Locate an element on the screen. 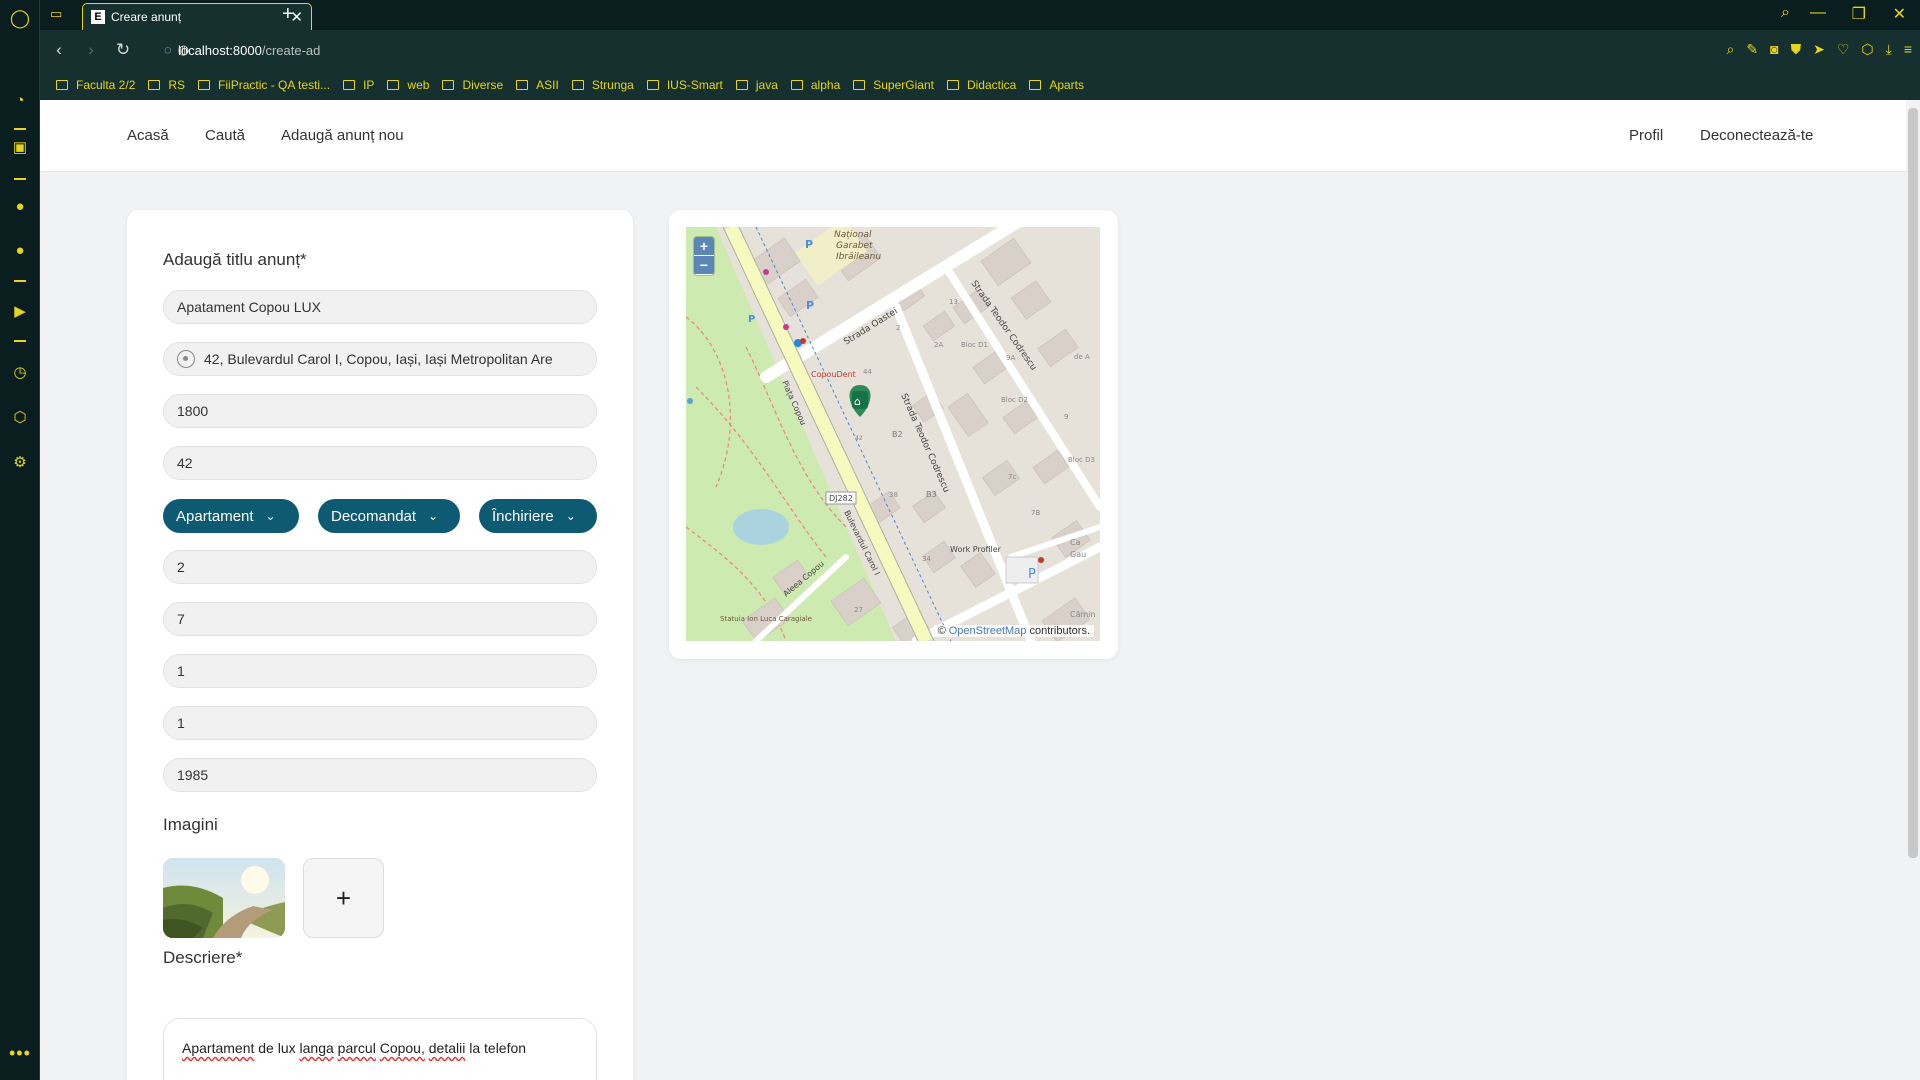 This screenshot has width=1920, height=1080. bookmark-folder: Faculta 2/2 is located at coordinates (95, 85).